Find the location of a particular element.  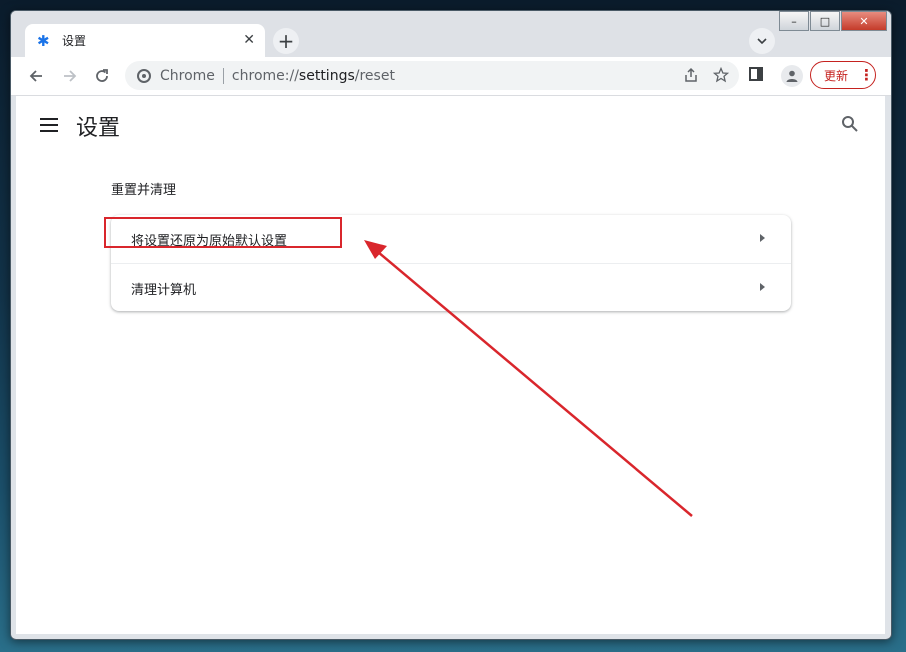

profile-avatar is located at coordinates (792, 76).